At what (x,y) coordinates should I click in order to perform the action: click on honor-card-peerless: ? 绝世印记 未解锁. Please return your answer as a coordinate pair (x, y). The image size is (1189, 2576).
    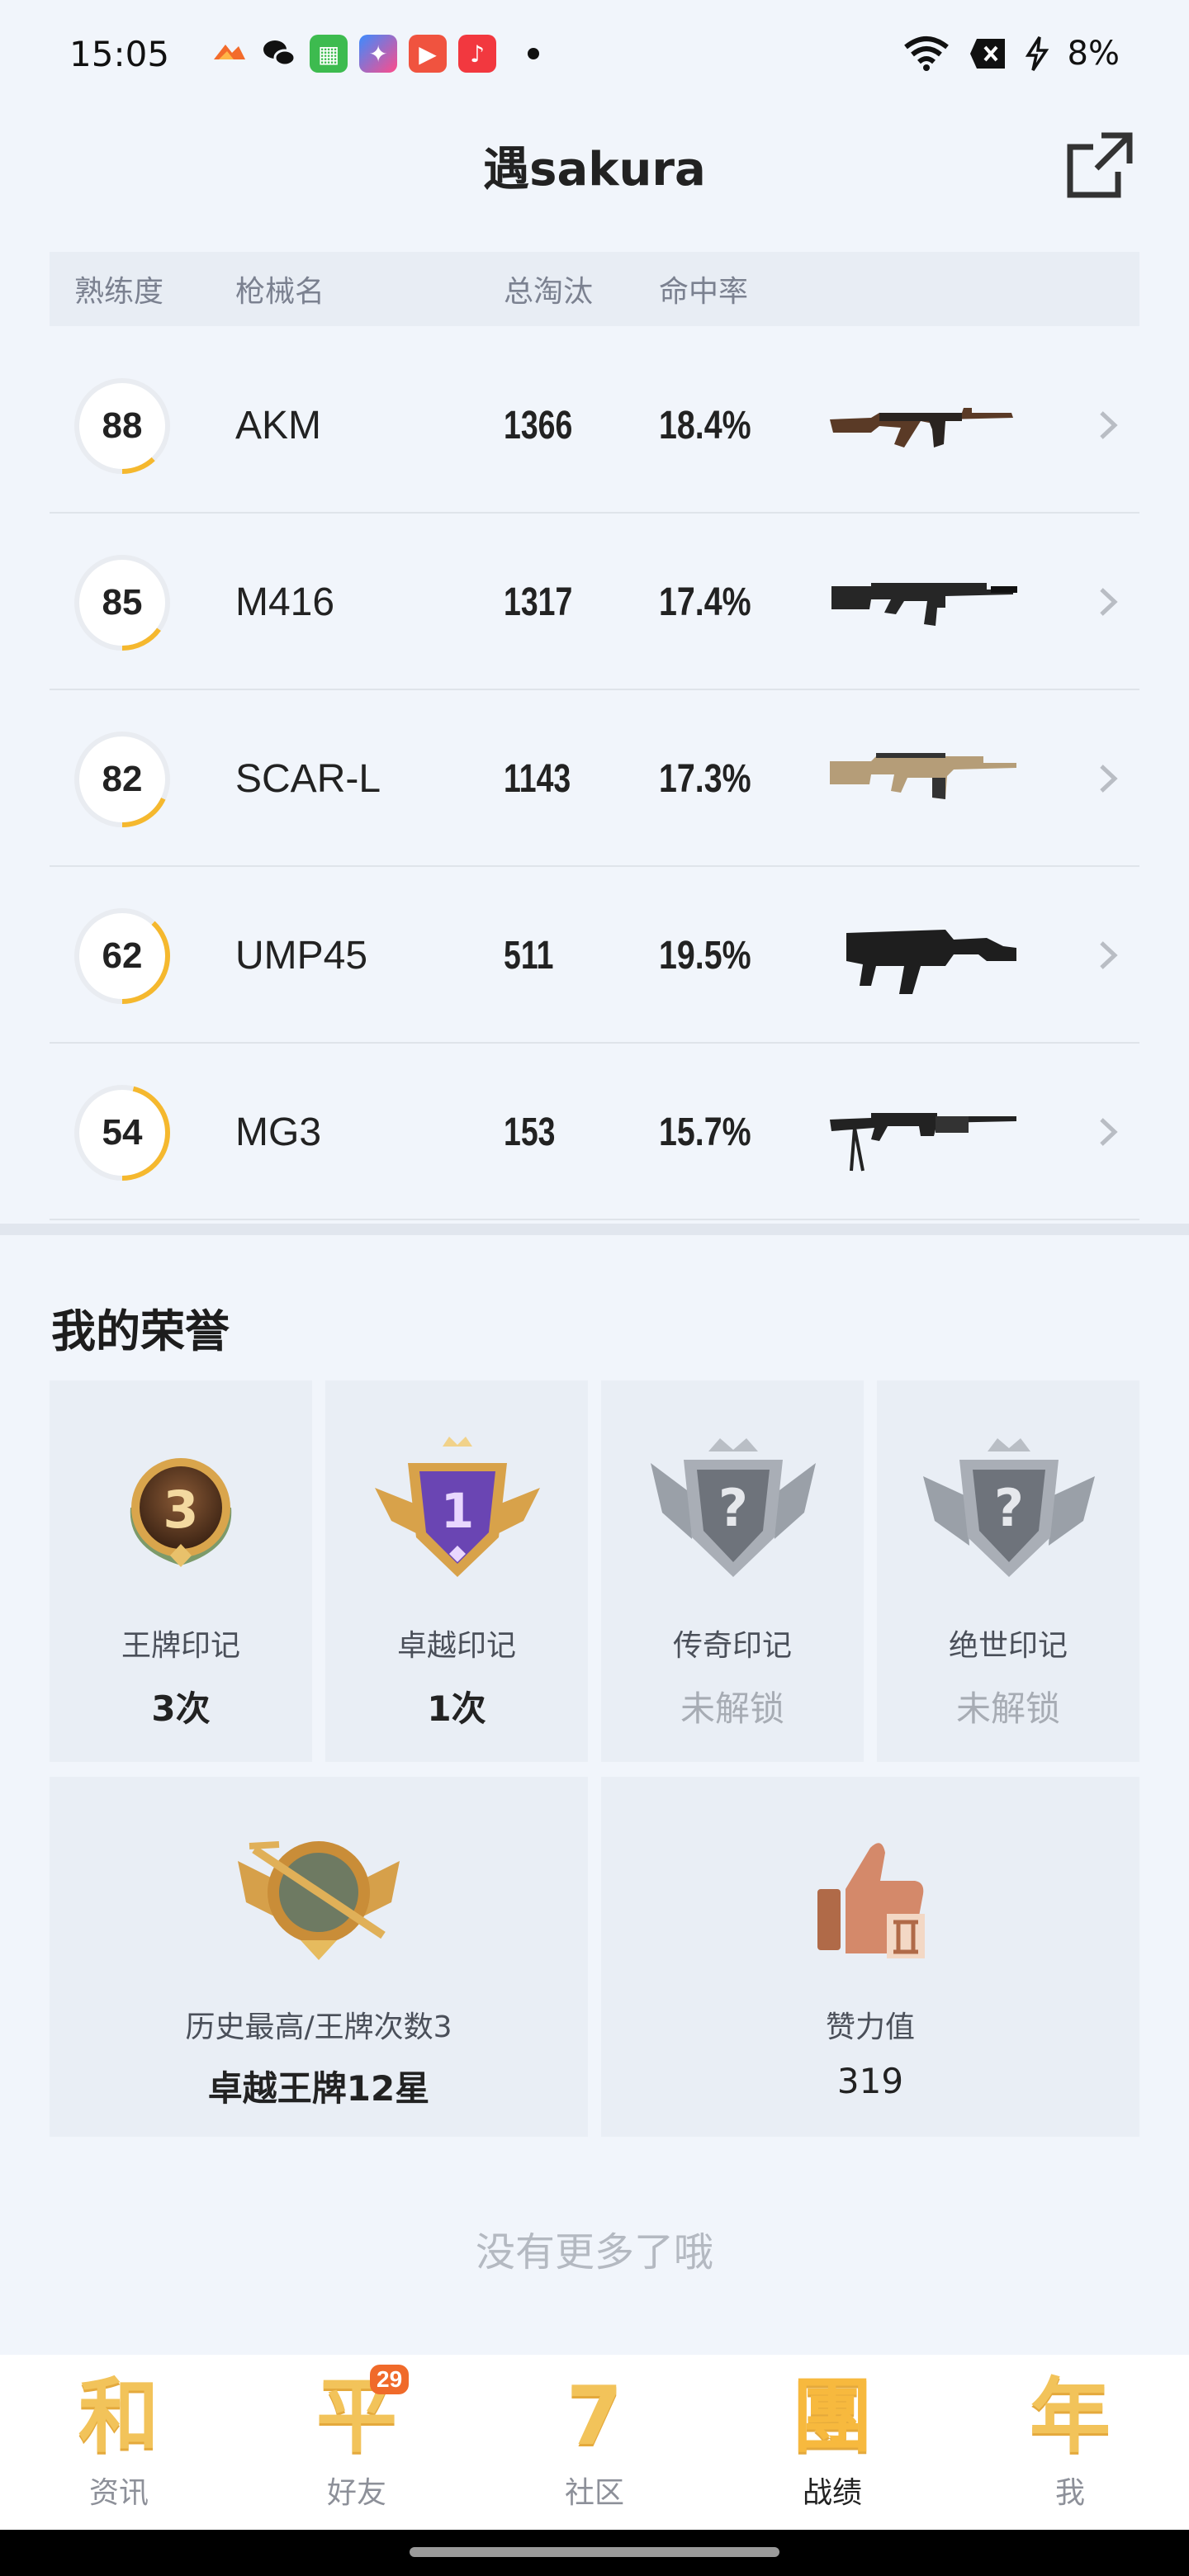
    Looking at the image, I should click on (1008, 1571).